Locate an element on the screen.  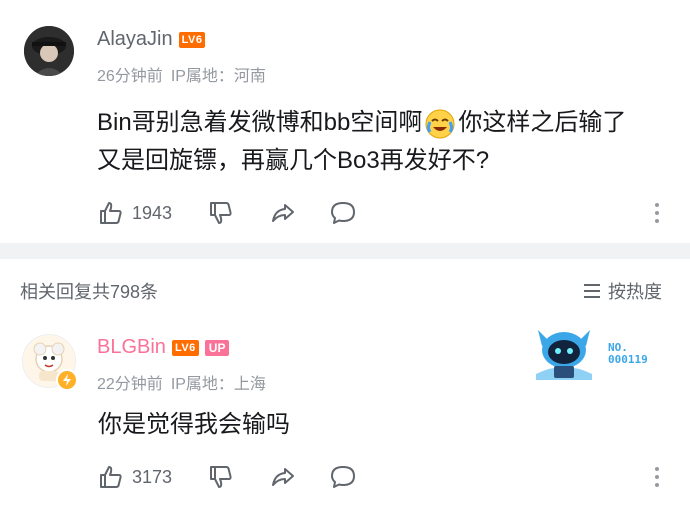
comment-header: AlayaJin LV6 is located at coordinates (151, 39).